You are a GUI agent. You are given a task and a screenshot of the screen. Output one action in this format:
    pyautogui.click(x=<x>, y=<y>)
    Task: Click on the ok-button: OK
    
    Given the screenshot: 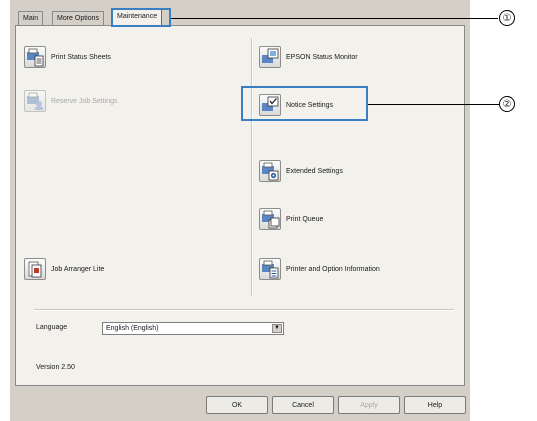 What is the action you would take?
    pyautogui.click(x=237, y=405)
    